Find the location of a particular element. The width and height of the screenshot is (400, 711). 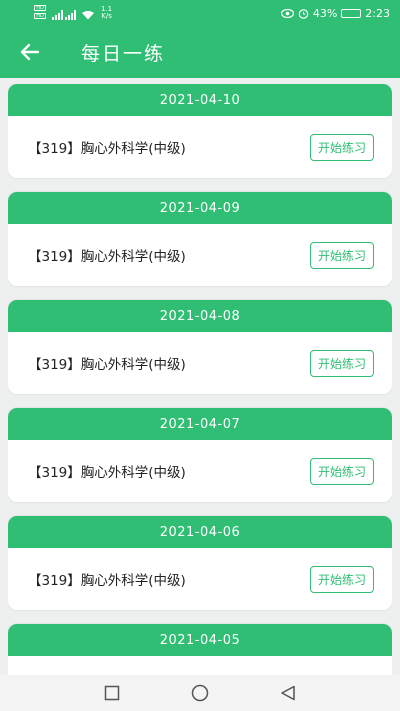

network-speed-unit: K/s is located at coordinates (106, 16).